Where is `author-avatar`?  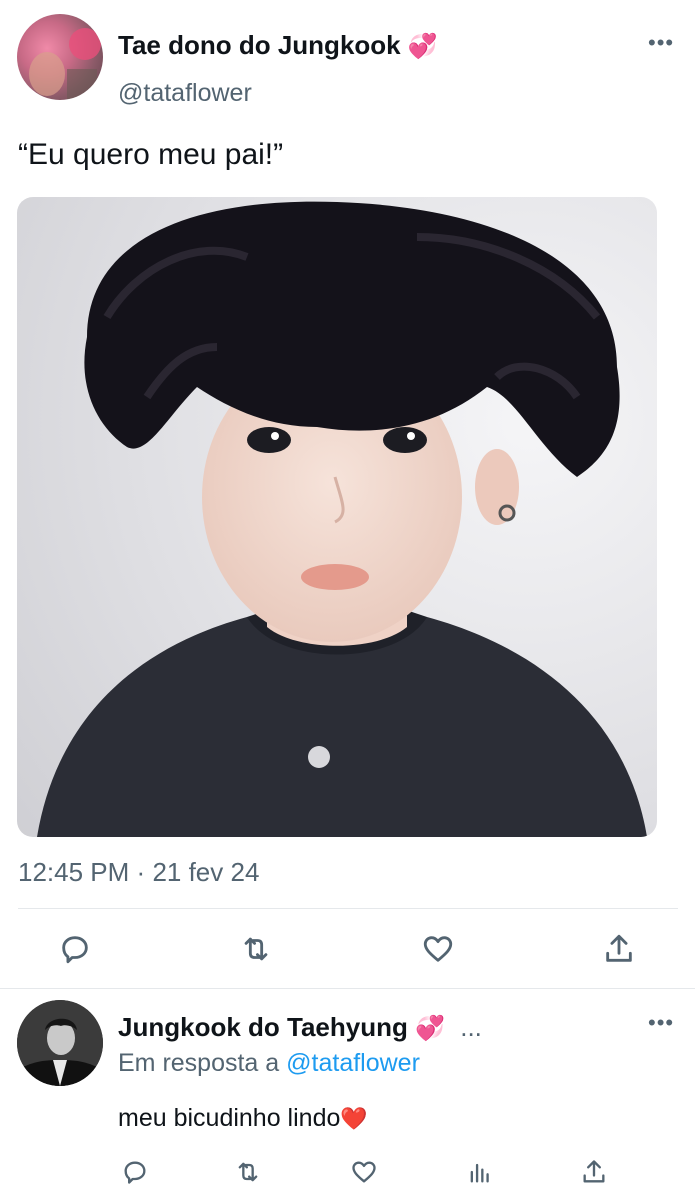 author-avatar is located at coordinates (60, 57).